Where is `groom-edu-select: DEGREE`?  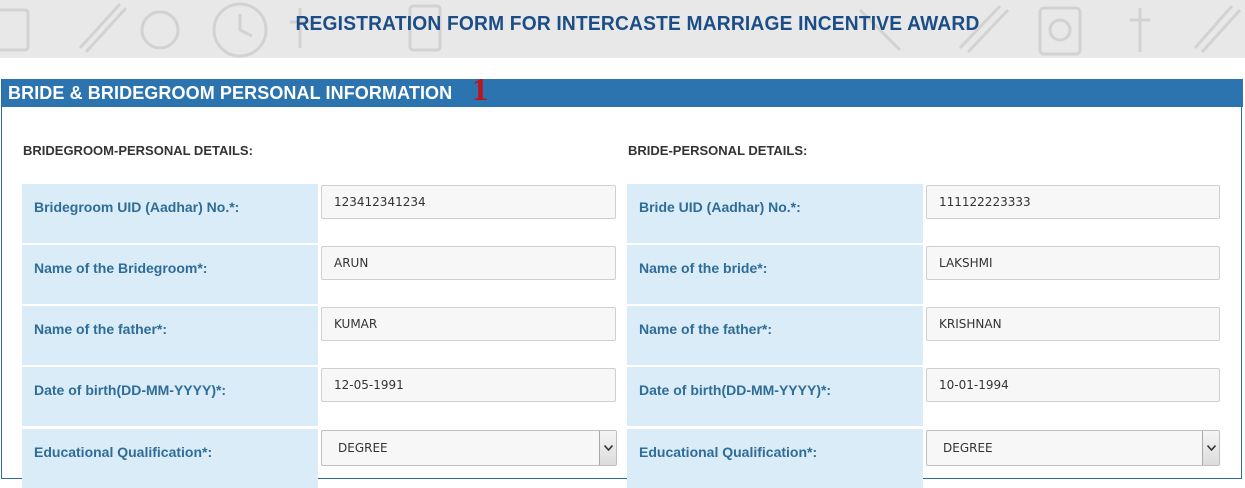 groom-edu-select: DEGREE is located at coordinates (469, 448).